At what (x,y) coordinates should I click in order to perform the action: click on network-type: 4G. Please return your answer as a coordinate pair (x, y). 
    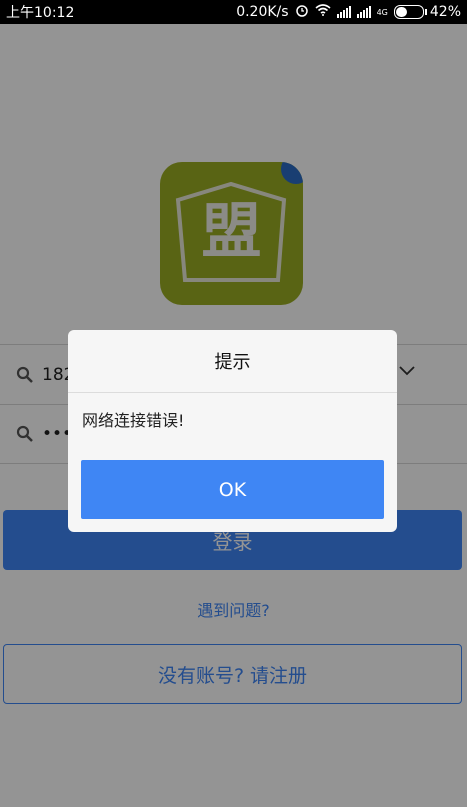
    Looking at the image, I should click on (382, 12).